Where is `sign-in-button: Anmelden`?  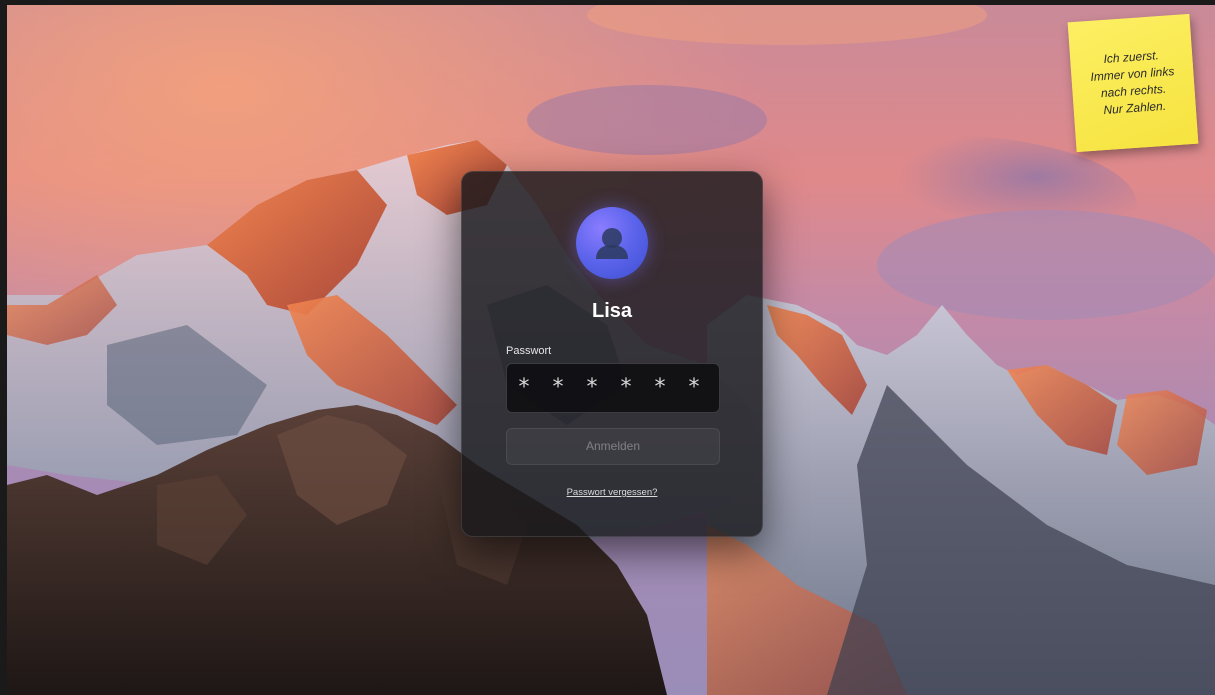
sign-in-button: Anmelden is located at coordinates (613, 446).